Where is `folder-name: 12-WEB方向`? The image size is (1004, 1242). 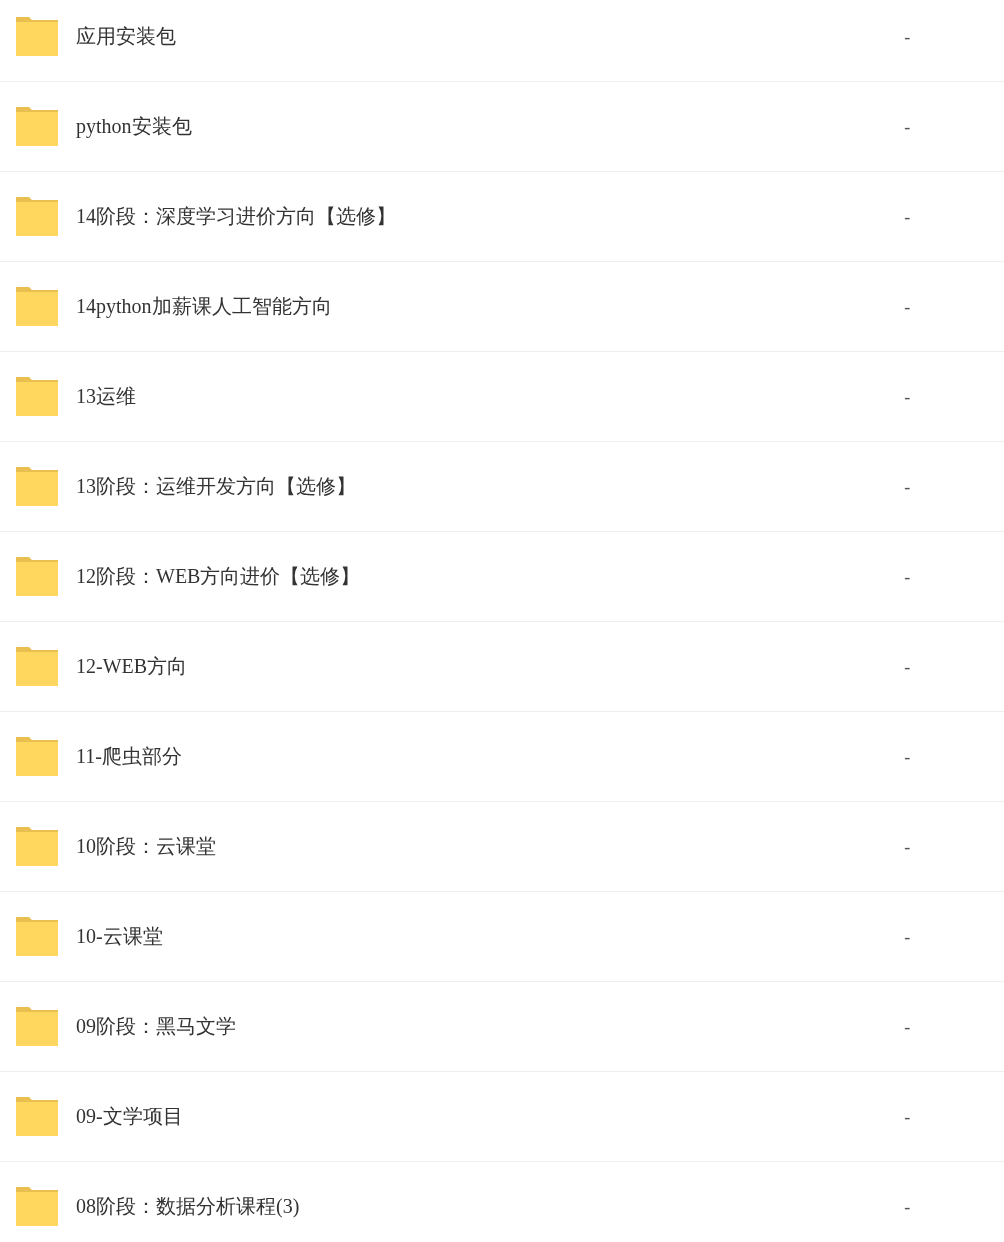
folder-name: 12-WEB方向 is located at coordinates (490, 666).